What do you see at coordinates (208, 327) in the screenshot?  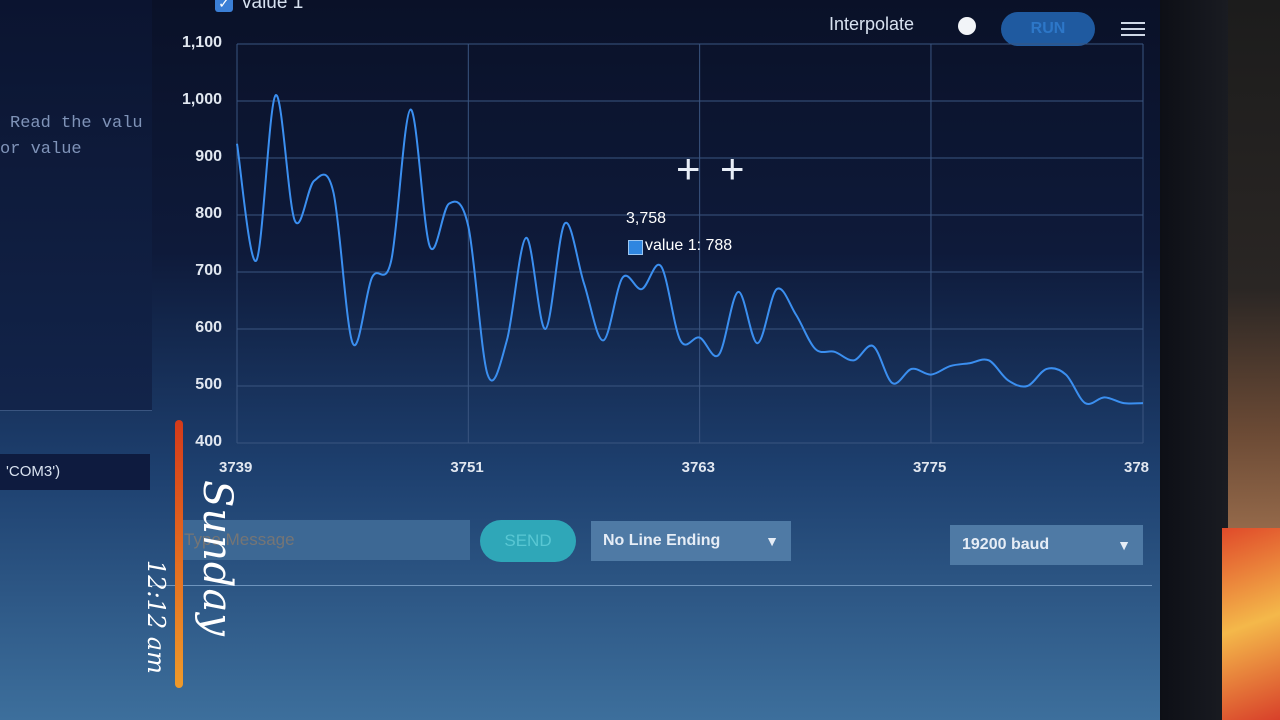 I see `y-tick-label: 600` at bounding box center [208, 327].